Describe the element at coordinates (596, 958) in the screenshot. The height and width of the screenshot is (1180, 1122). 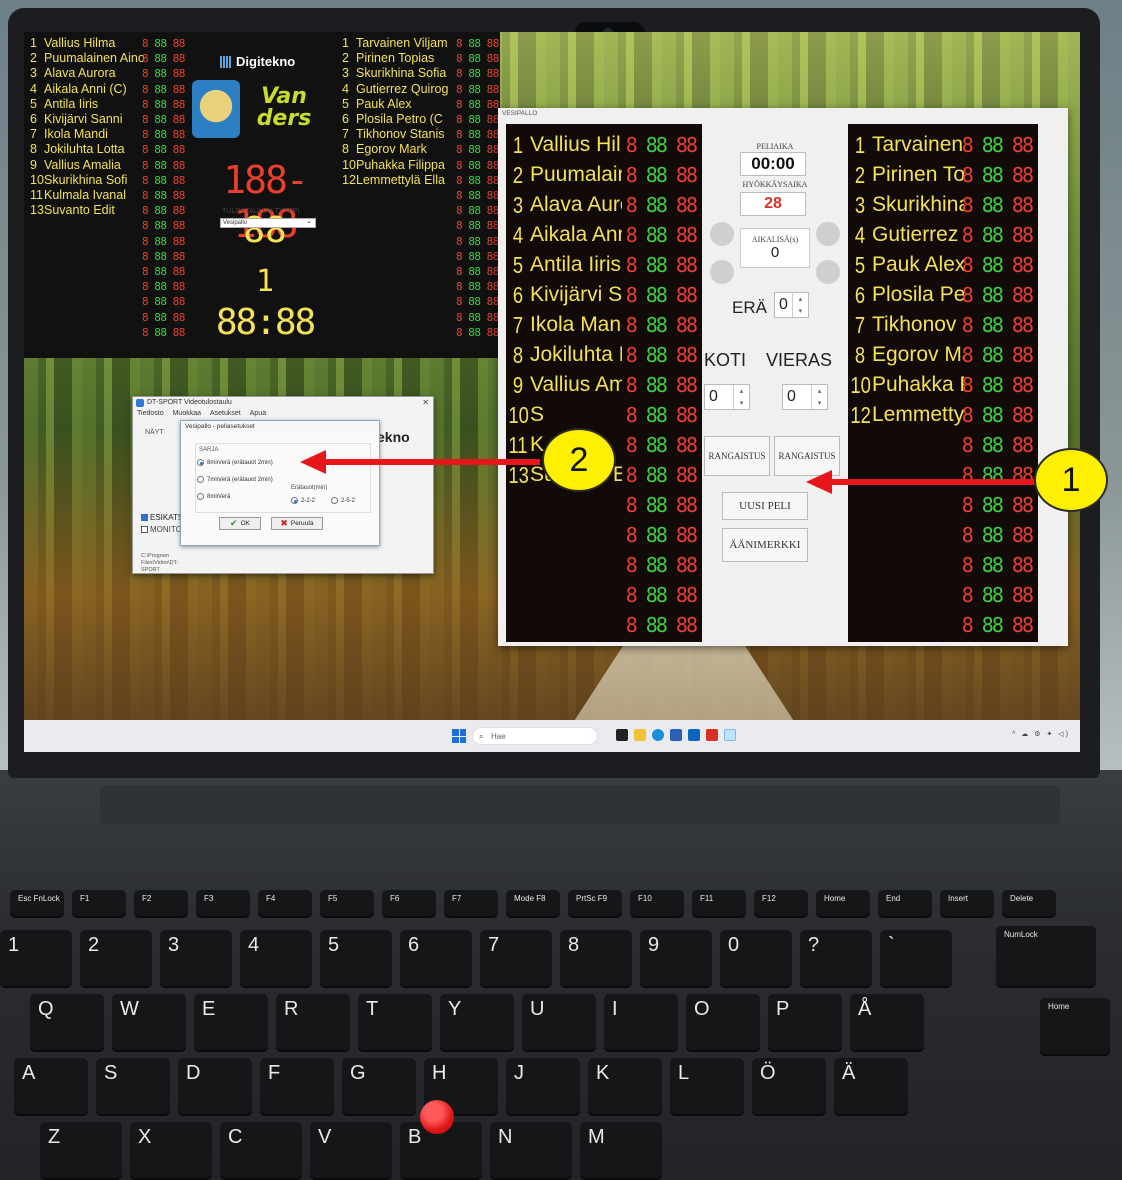
I see `key: 8` at that location.